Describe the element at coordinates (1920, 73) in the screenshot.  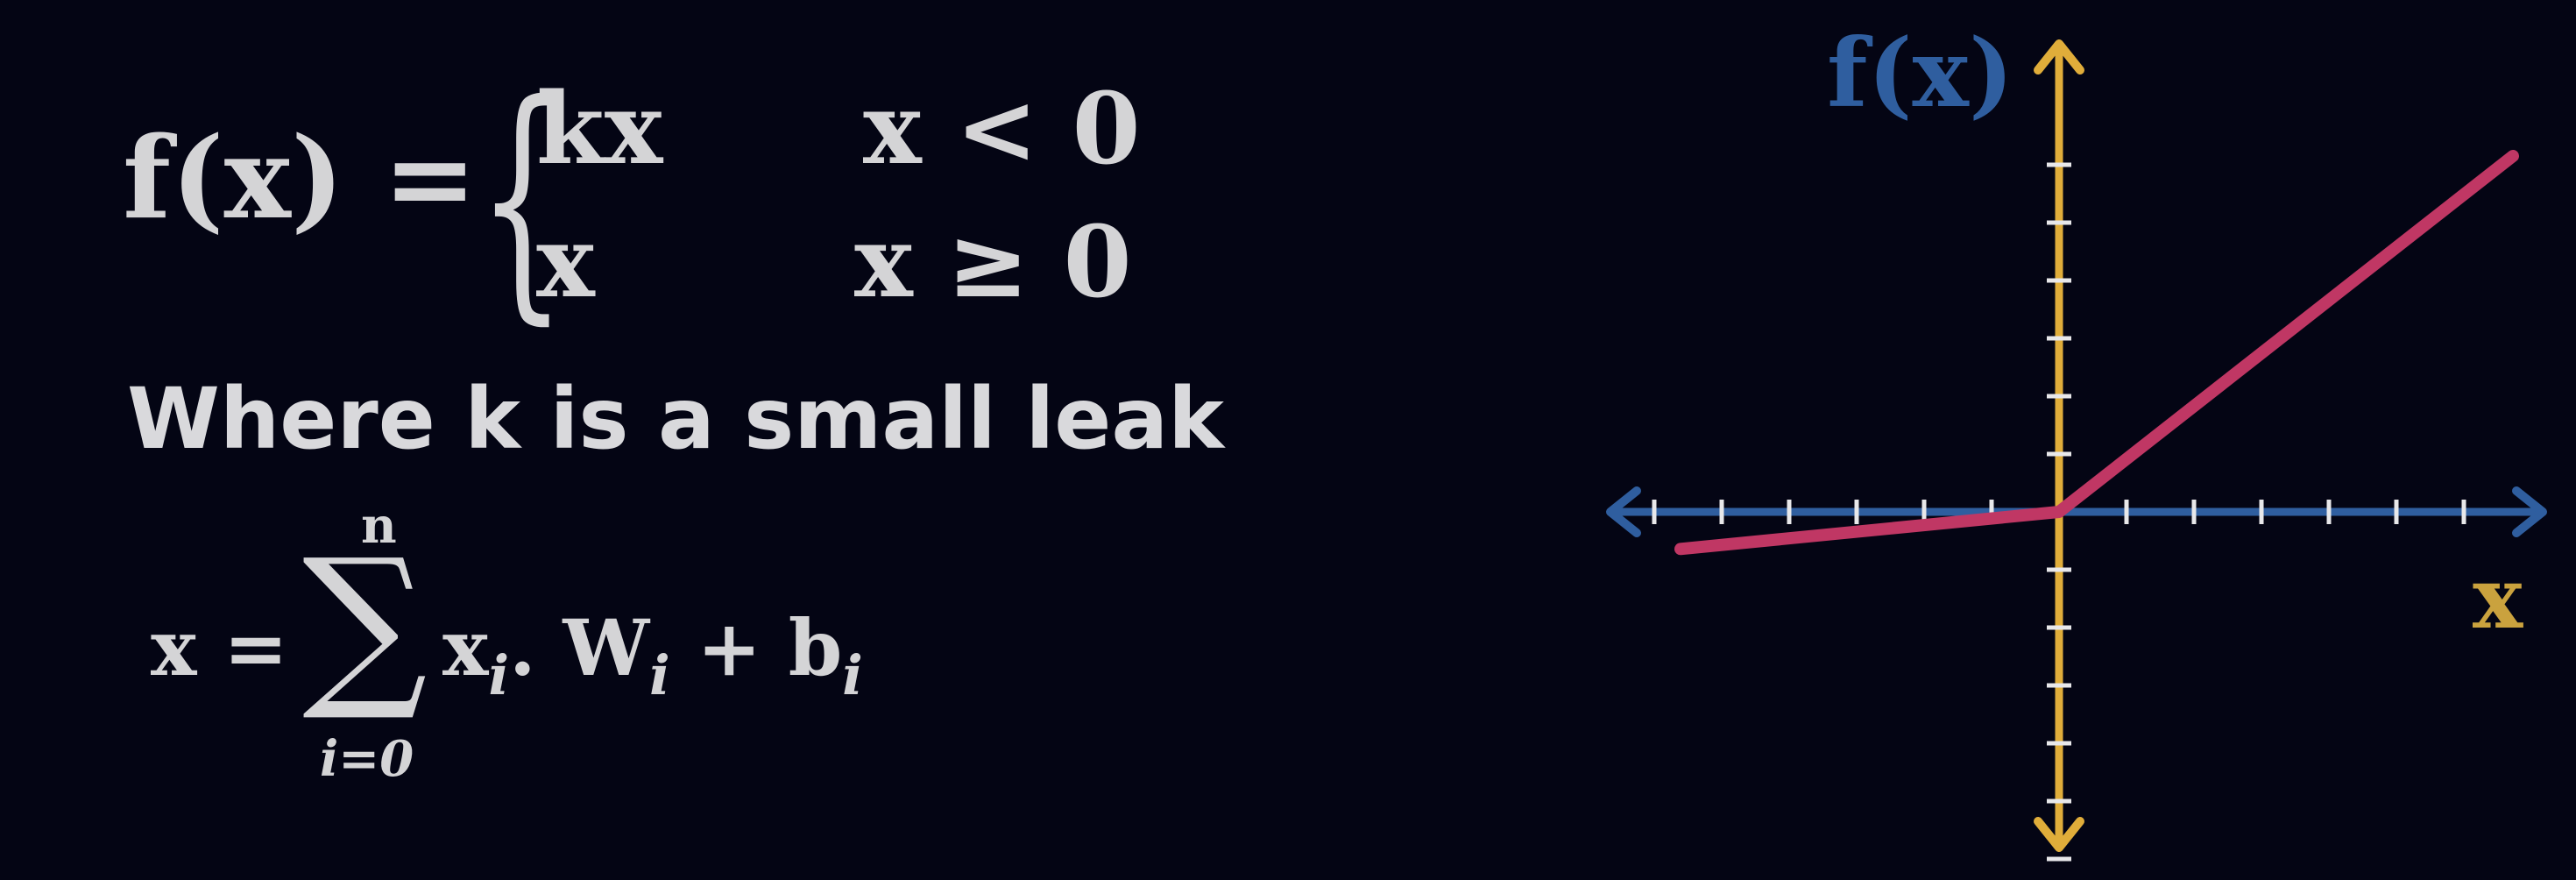
I see `y-axis-label: f(x)` at that location.